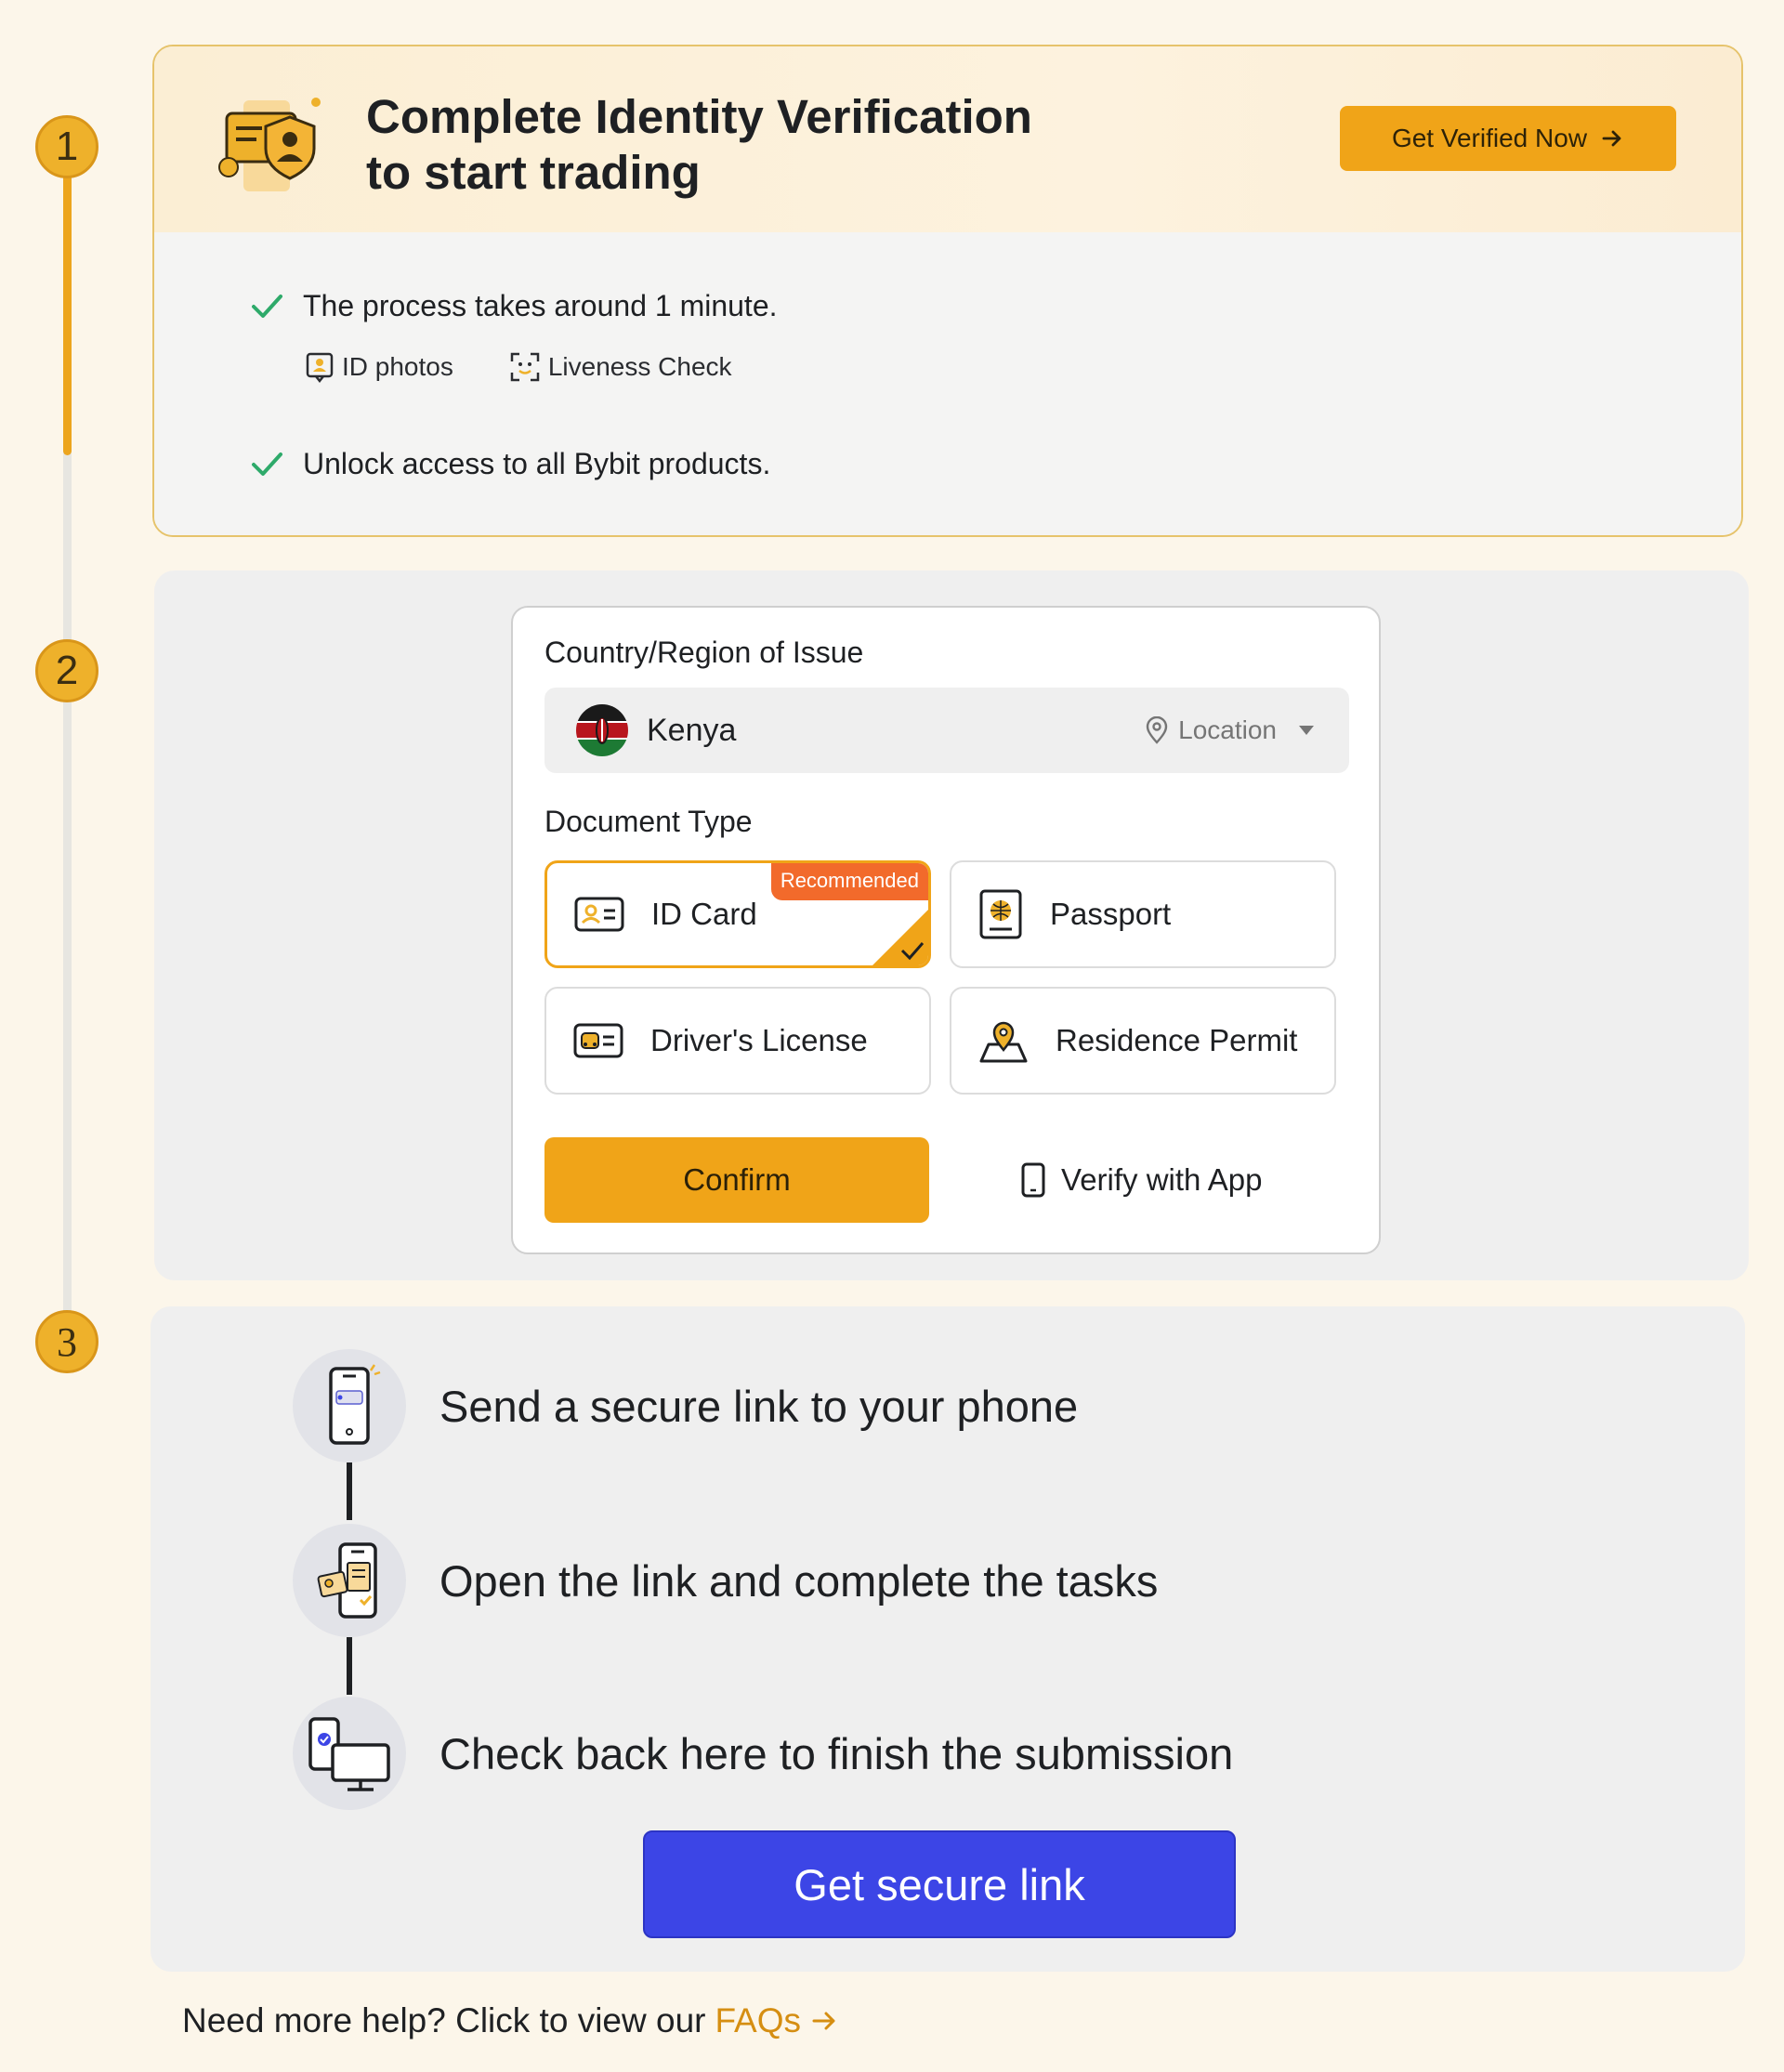 The height and width of the screenshot is (2072, 1784). I want to click on verify-with-app-button: Verify with App, so click(1173, 1180).